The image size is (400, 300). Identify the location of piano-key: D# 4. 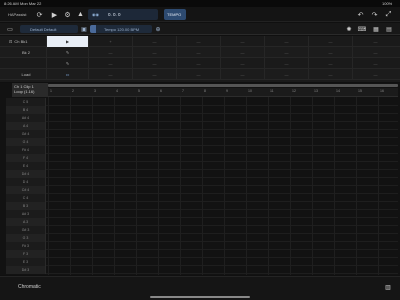
(26, 174).